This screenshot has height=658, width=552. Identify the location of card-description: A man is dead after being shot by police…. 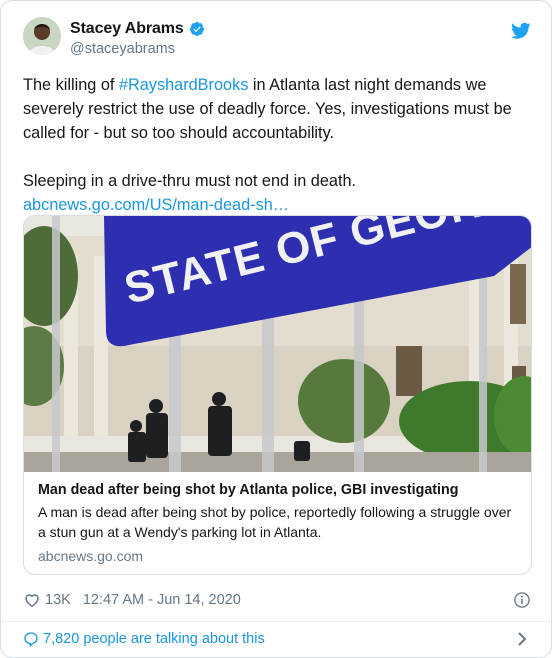
(275, 522).